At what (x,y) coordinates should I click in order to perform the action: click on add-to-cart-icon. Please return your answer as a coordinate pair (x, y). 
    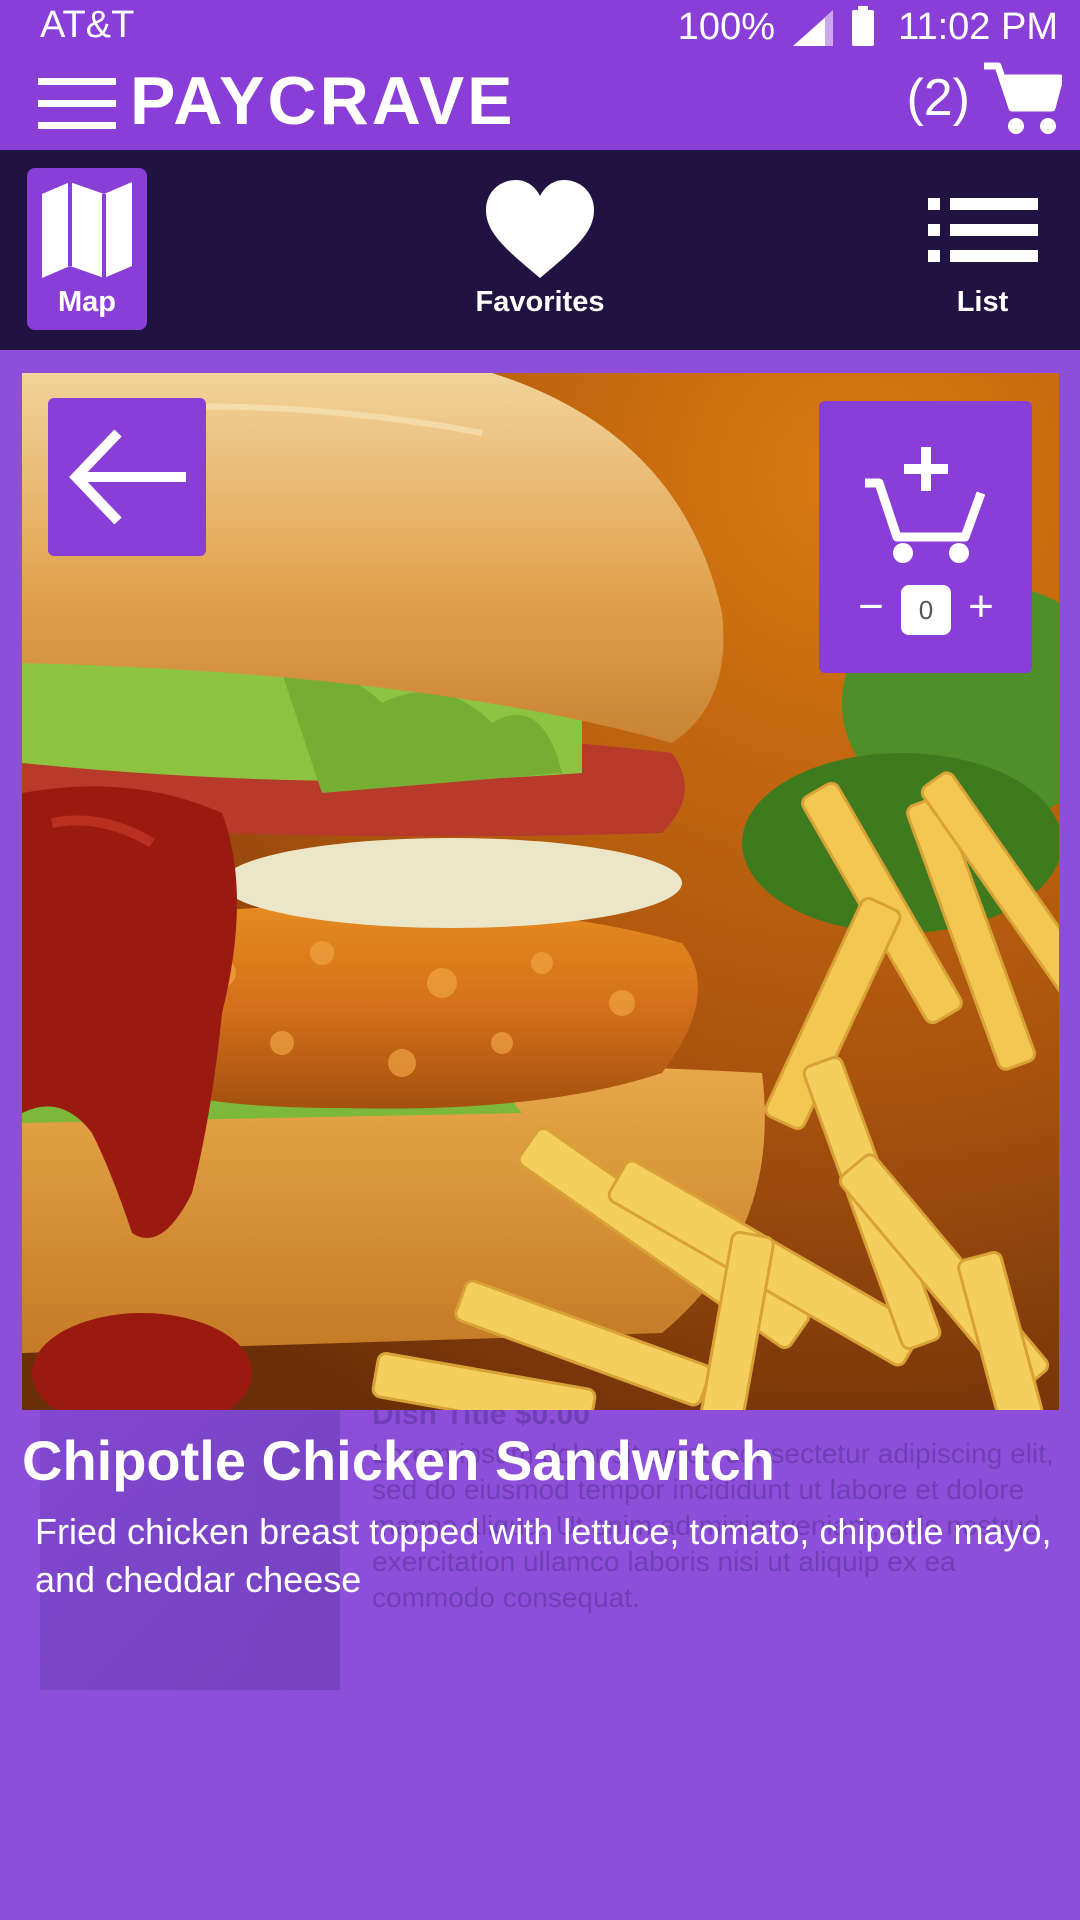
    Looking at the image, I should click on (925, 502).